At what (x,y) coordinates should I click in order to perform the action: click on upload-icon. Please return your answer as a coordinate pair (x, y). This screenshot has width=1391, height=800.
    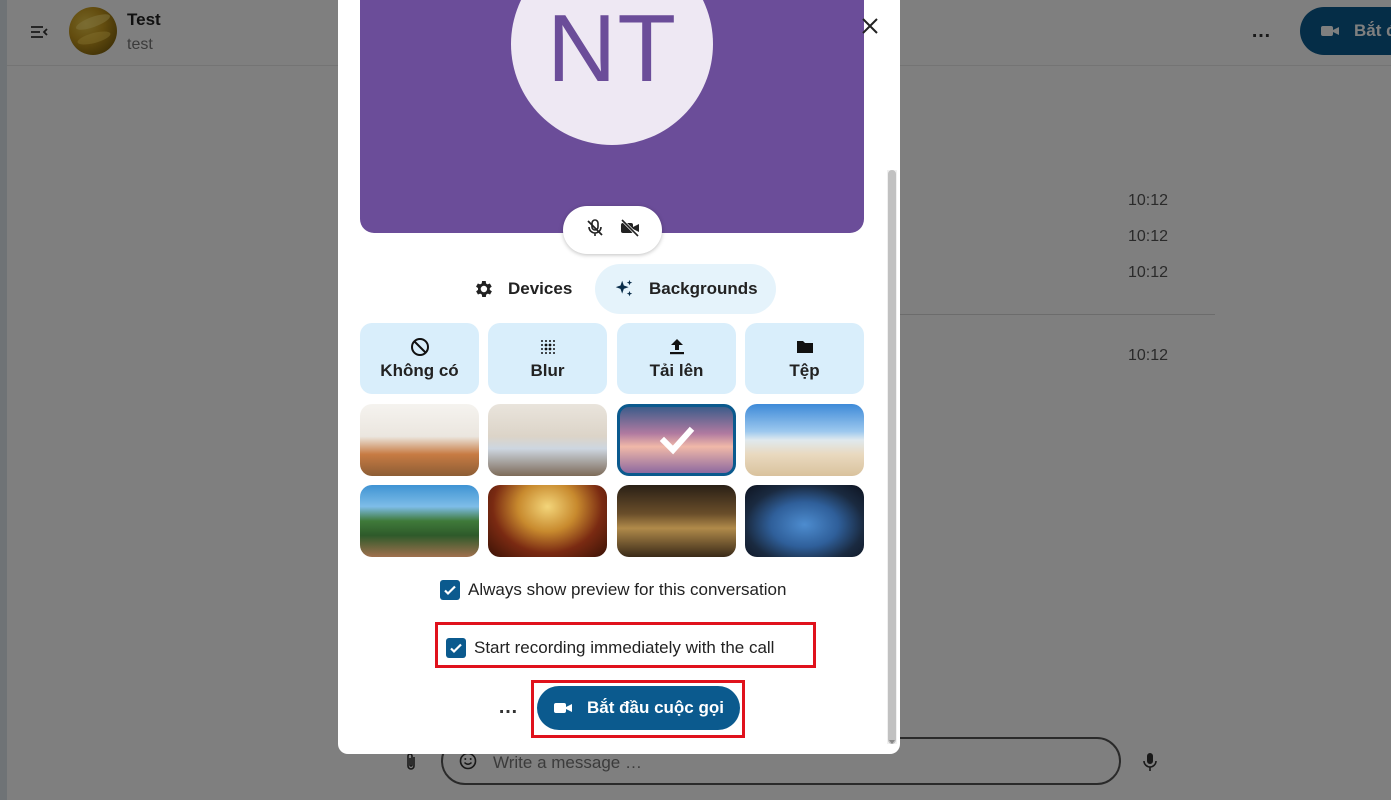
    Looking at the image, I should click on (676, 346).